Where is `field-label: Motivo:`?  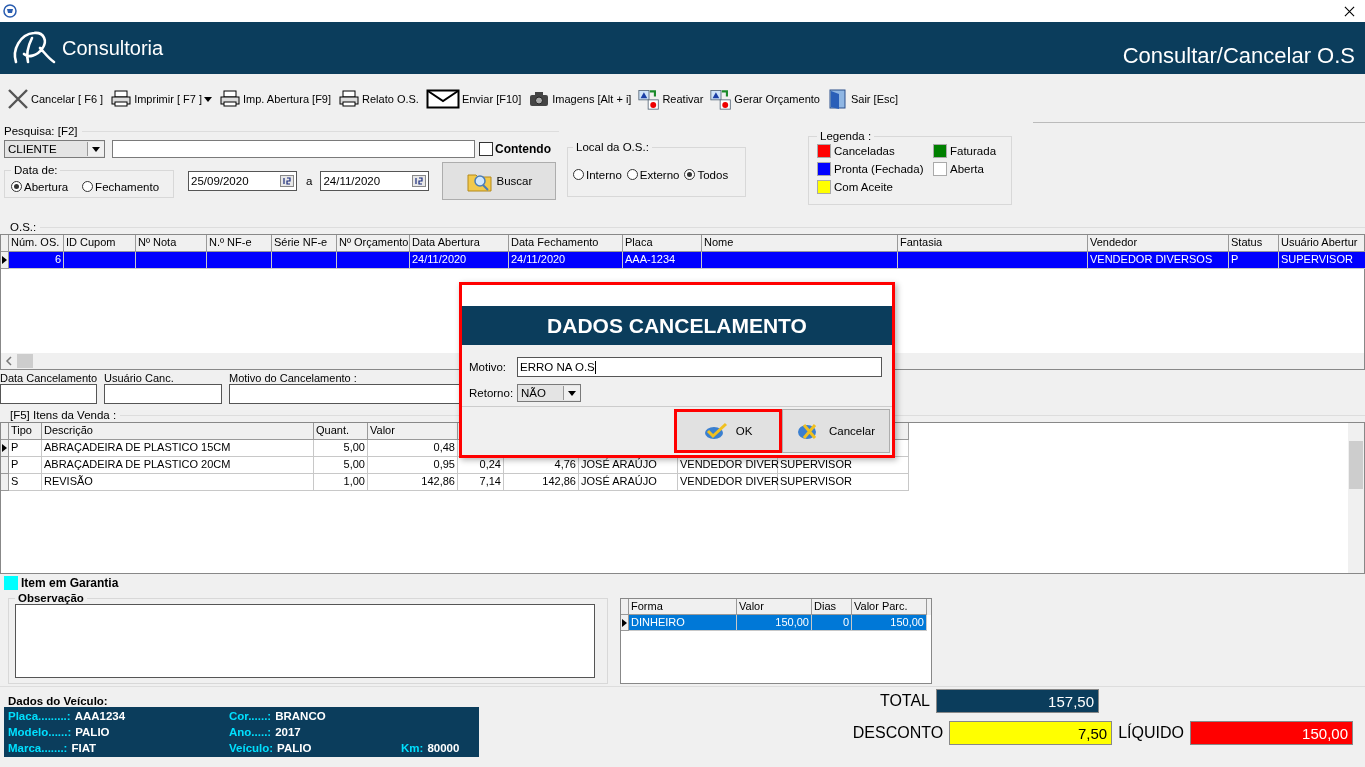 field-label: Motivo: is located at coordinates (488, 367).